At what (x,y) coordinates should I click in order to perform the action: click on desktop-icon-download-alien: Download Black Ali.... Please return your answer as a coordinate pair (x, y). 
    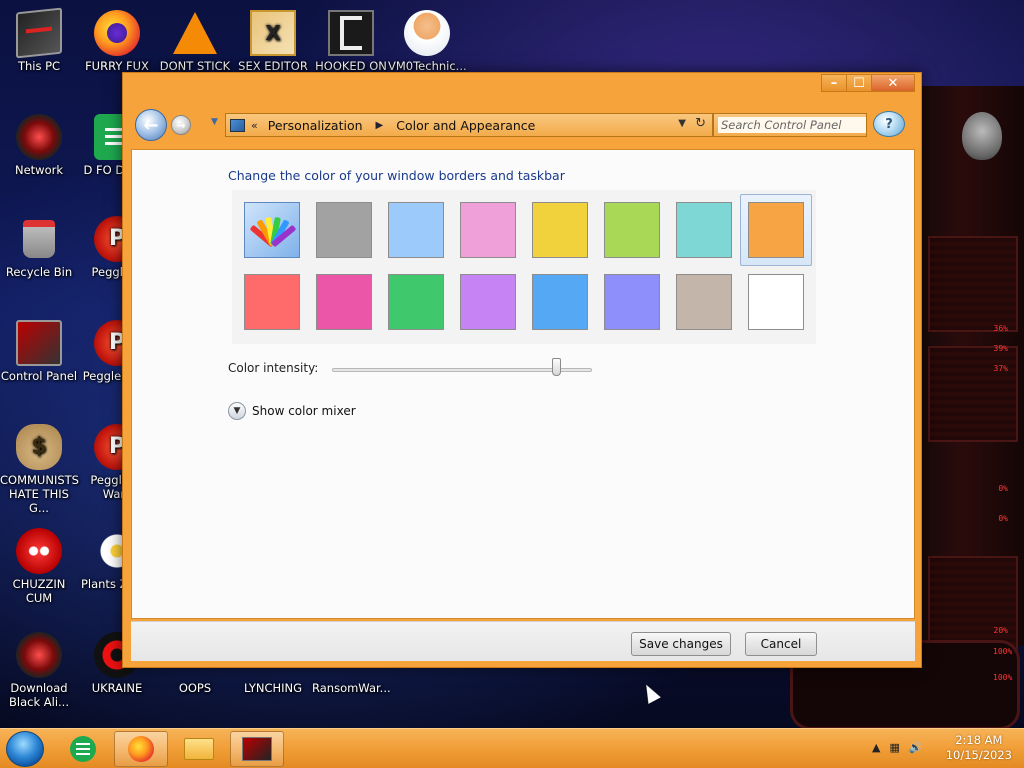
    Looking at the image, I should click on (39, 670).